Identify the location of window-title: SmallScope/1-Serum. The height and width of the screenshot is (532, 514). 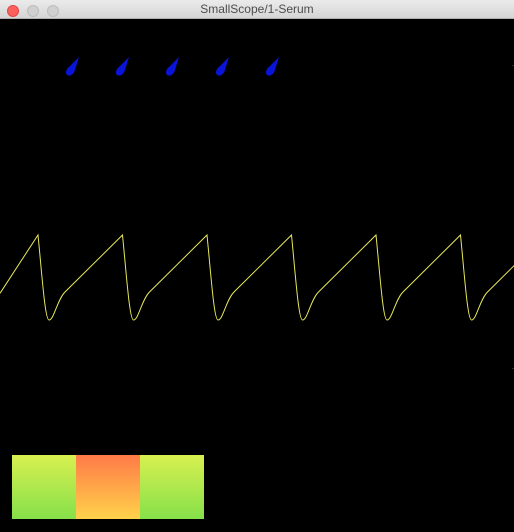
(257, 9).